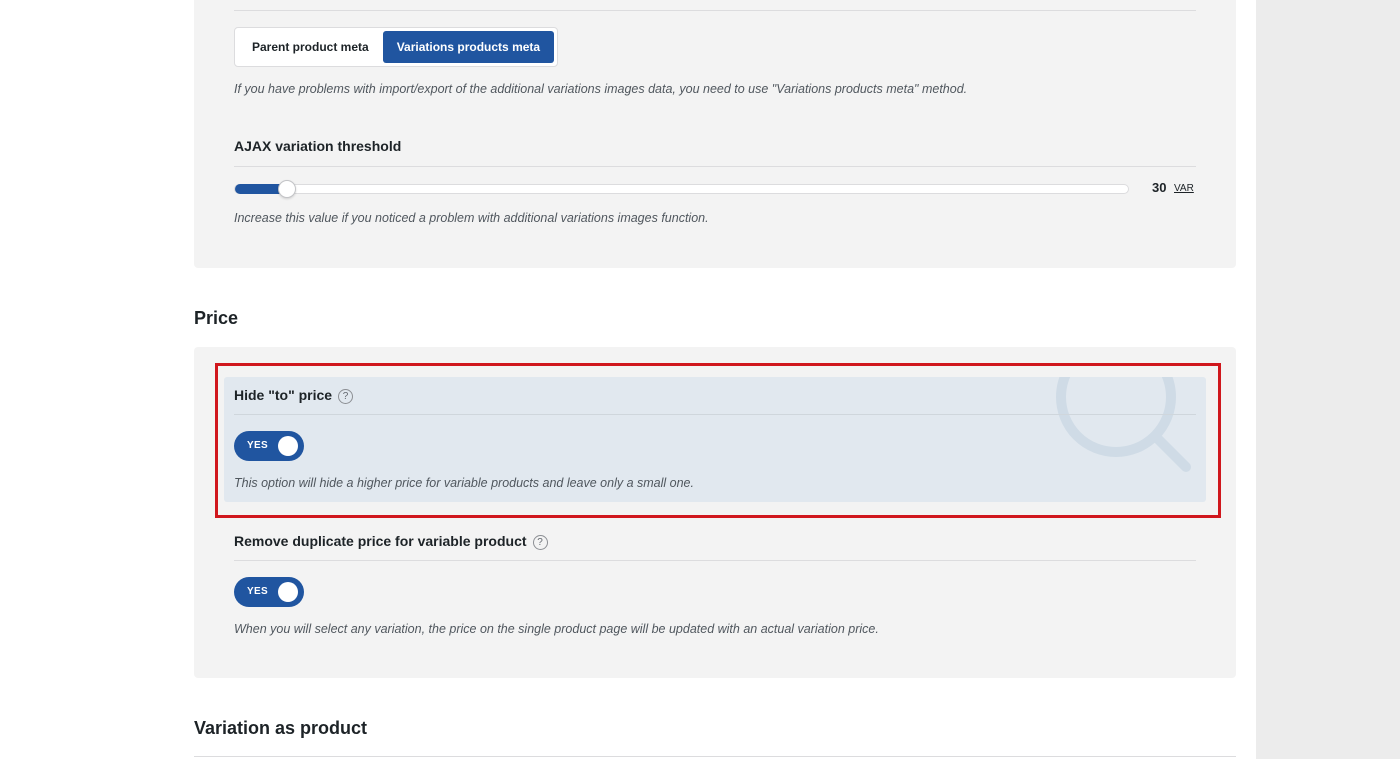 This screenshot has width=1400, height=759. I want to click on variations-products-meta-option: Variations products meta, so click(468, 47).